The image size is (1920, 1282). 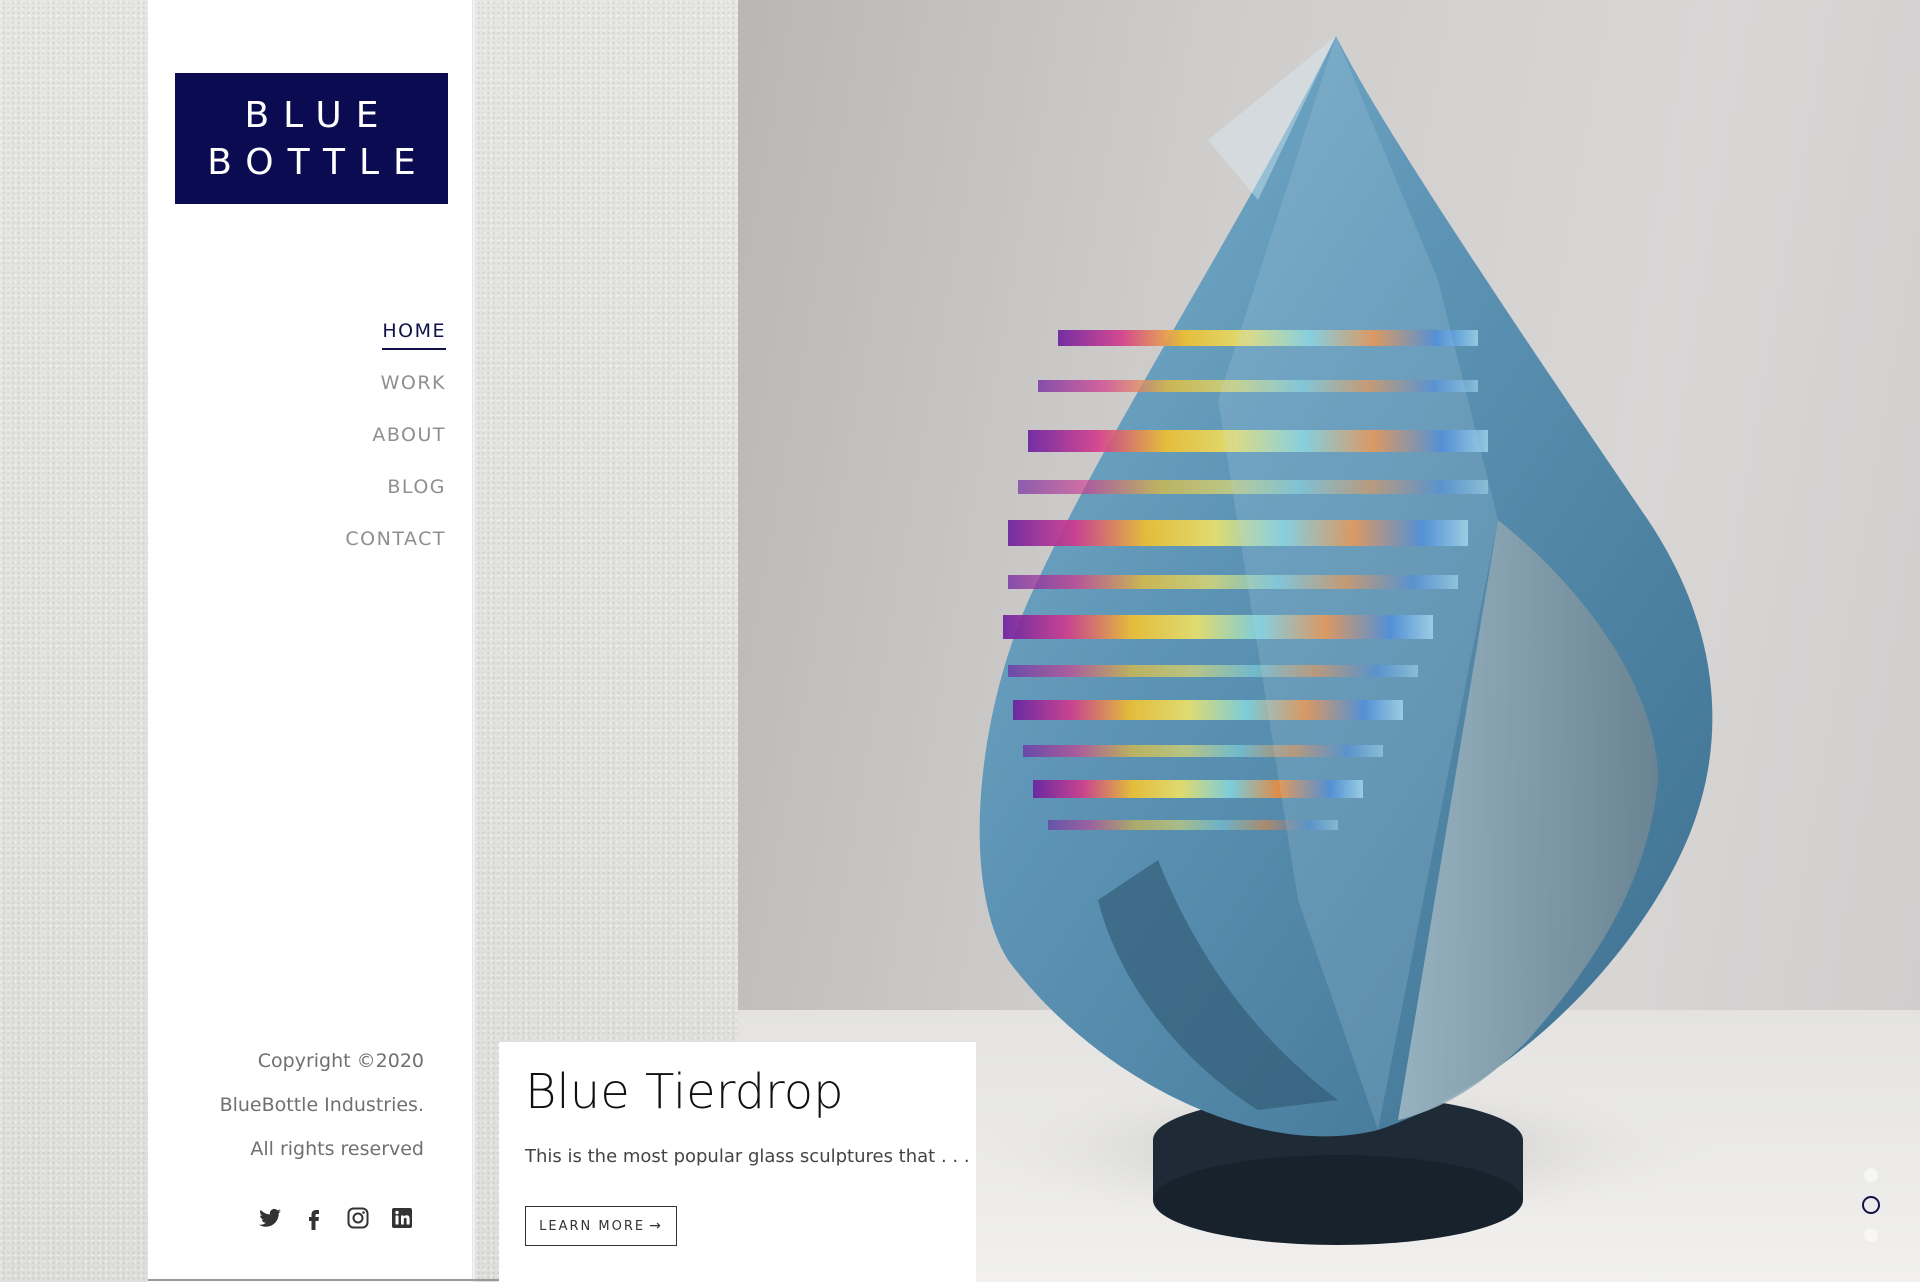 I want to click on nav-item-work: WORK, so click(x=413, y=390).